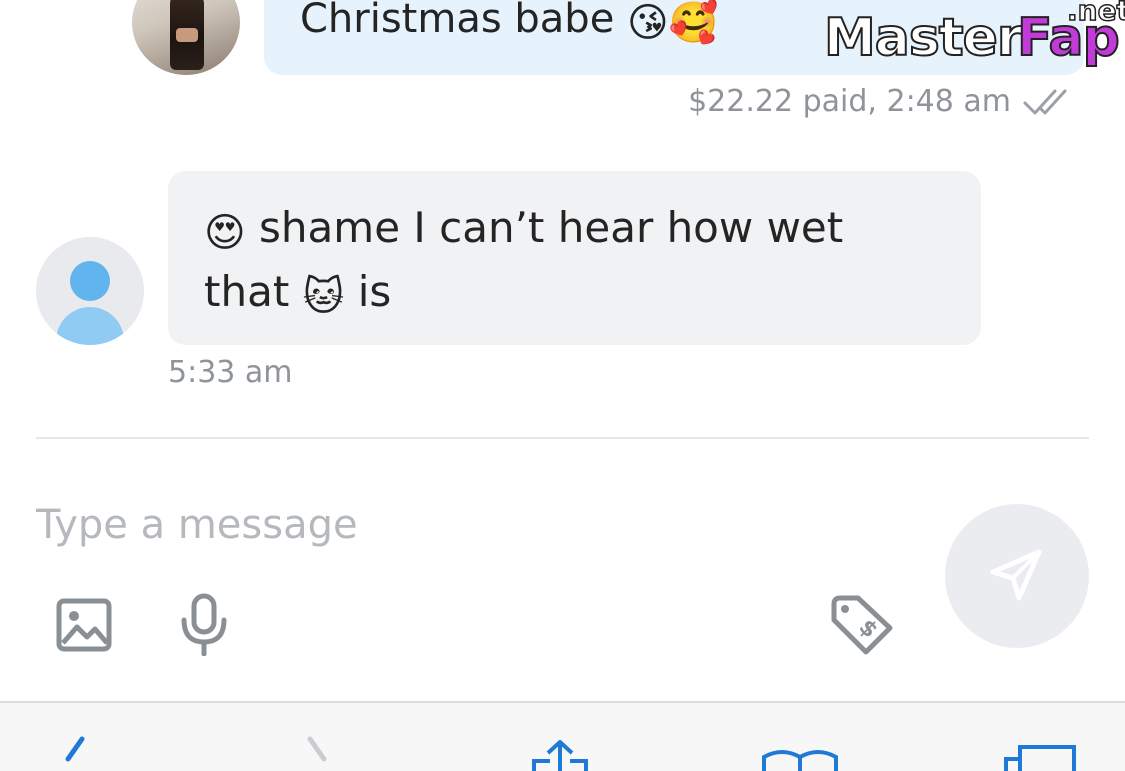  I want to click on watermark-part-1: Master, so click(923, 38).